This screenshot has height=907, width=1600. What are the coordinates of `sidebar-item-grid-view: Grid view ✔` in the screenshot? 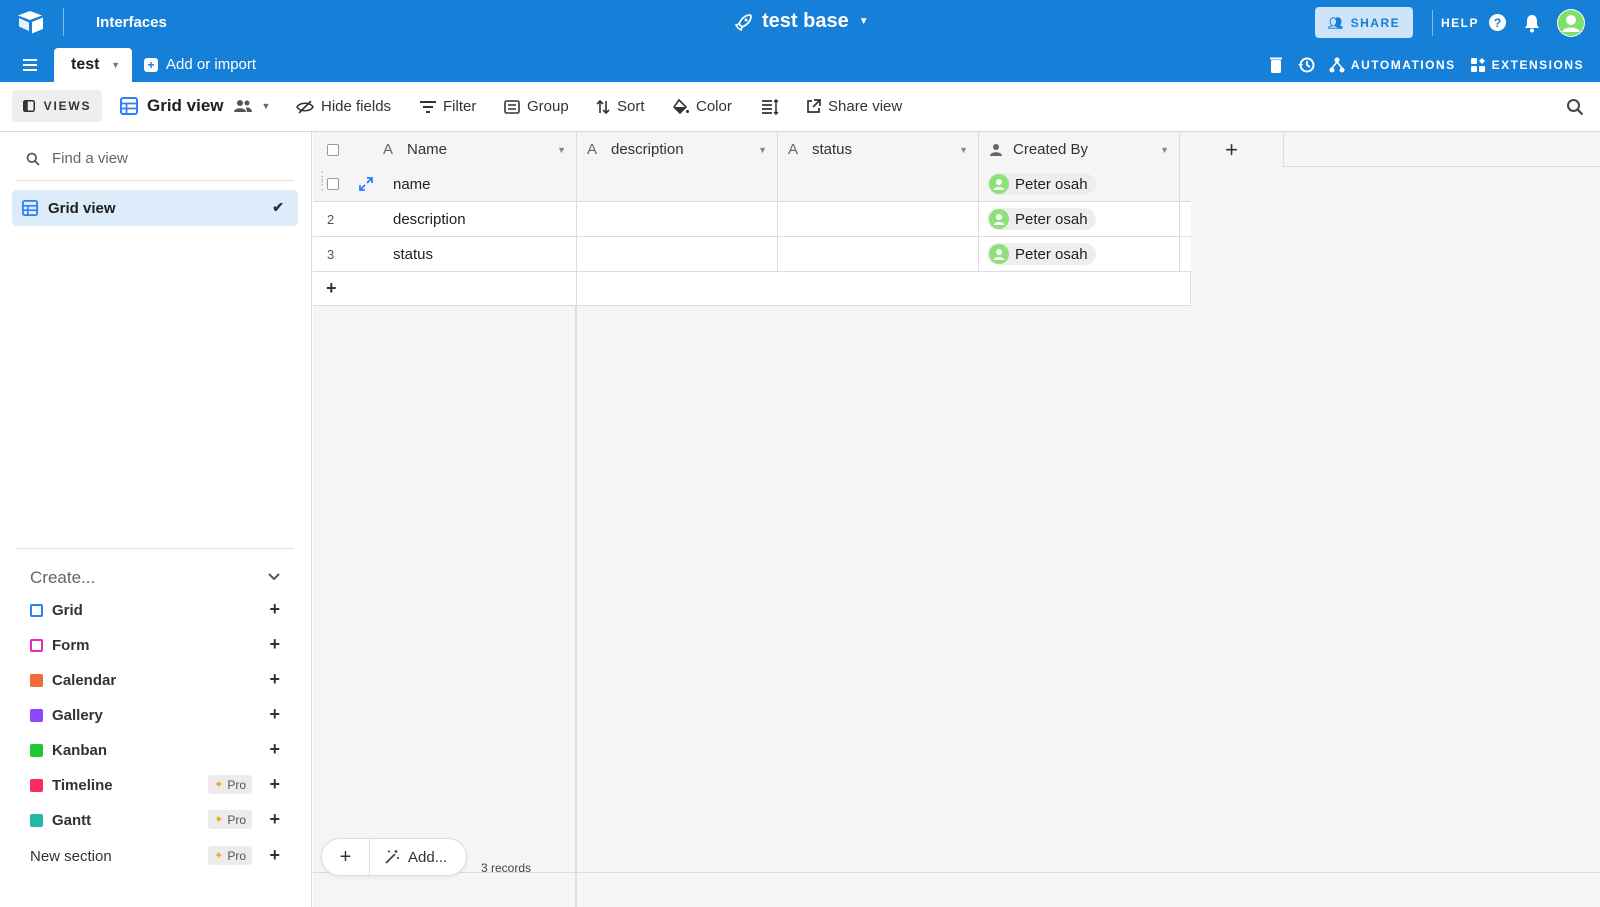 It's located at (155, 208).